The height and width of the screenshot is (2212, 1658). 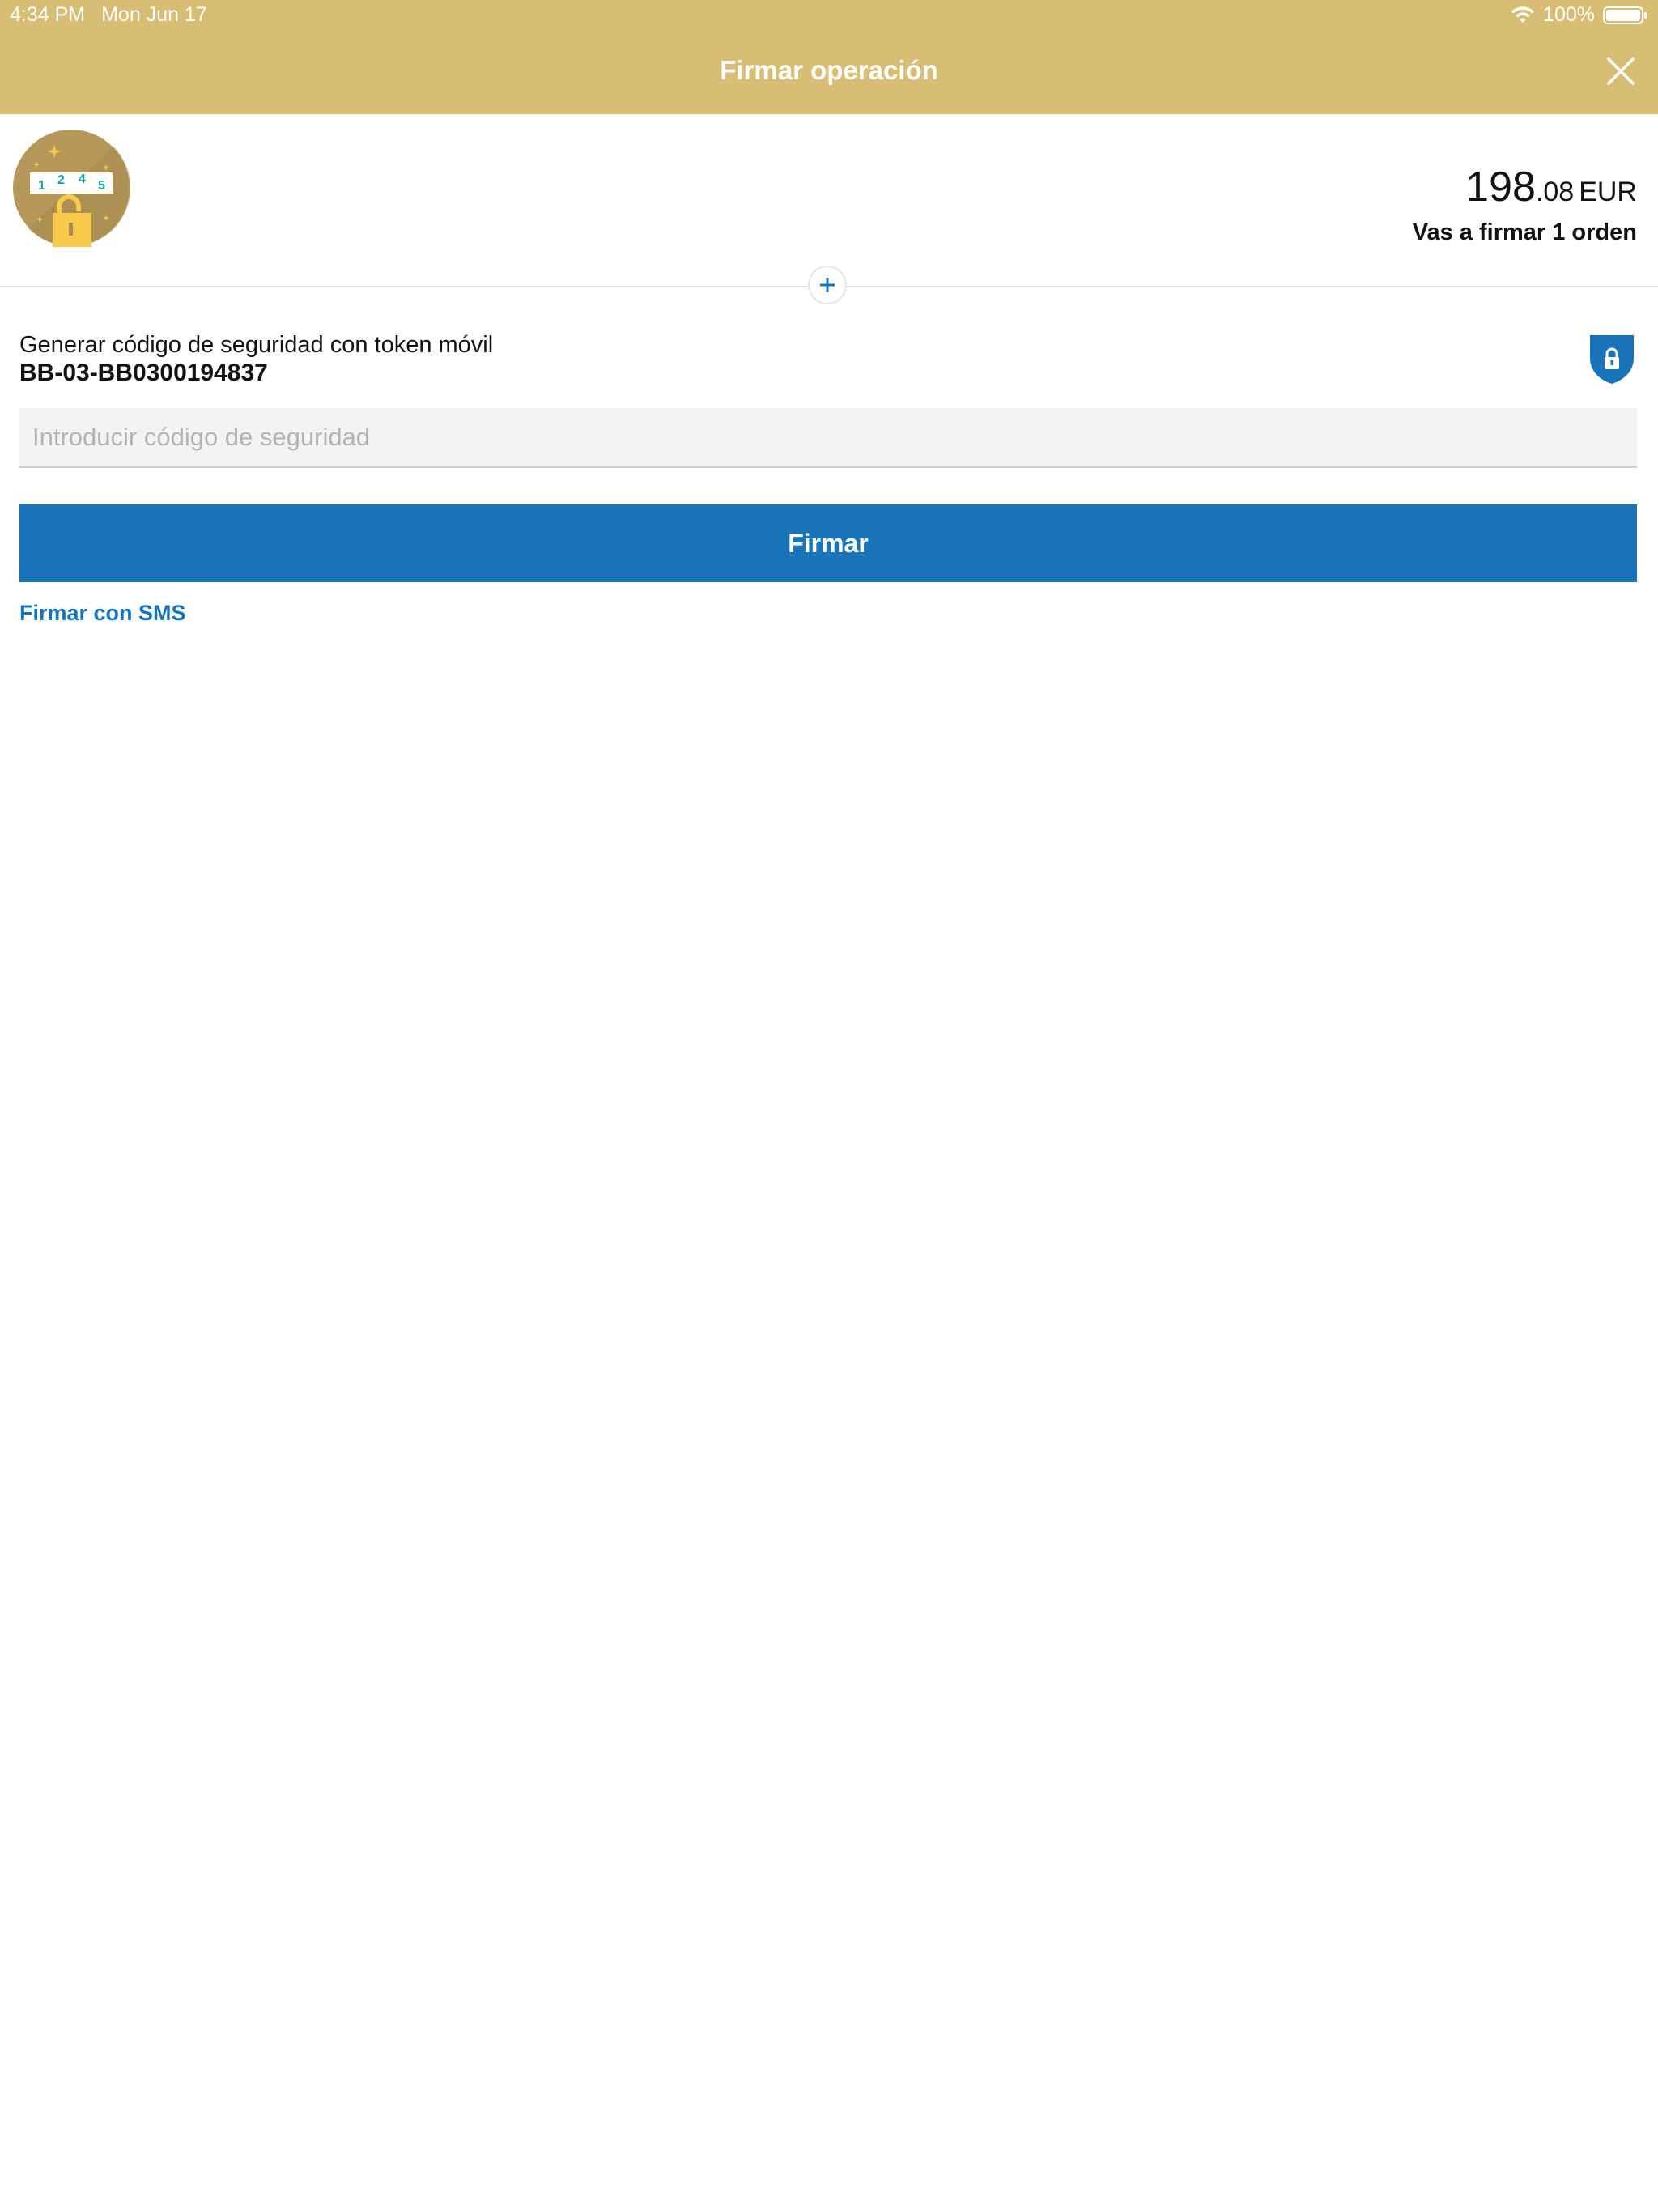 I want to click on status-time: 4:34 PM, so click(x=48, y=14).